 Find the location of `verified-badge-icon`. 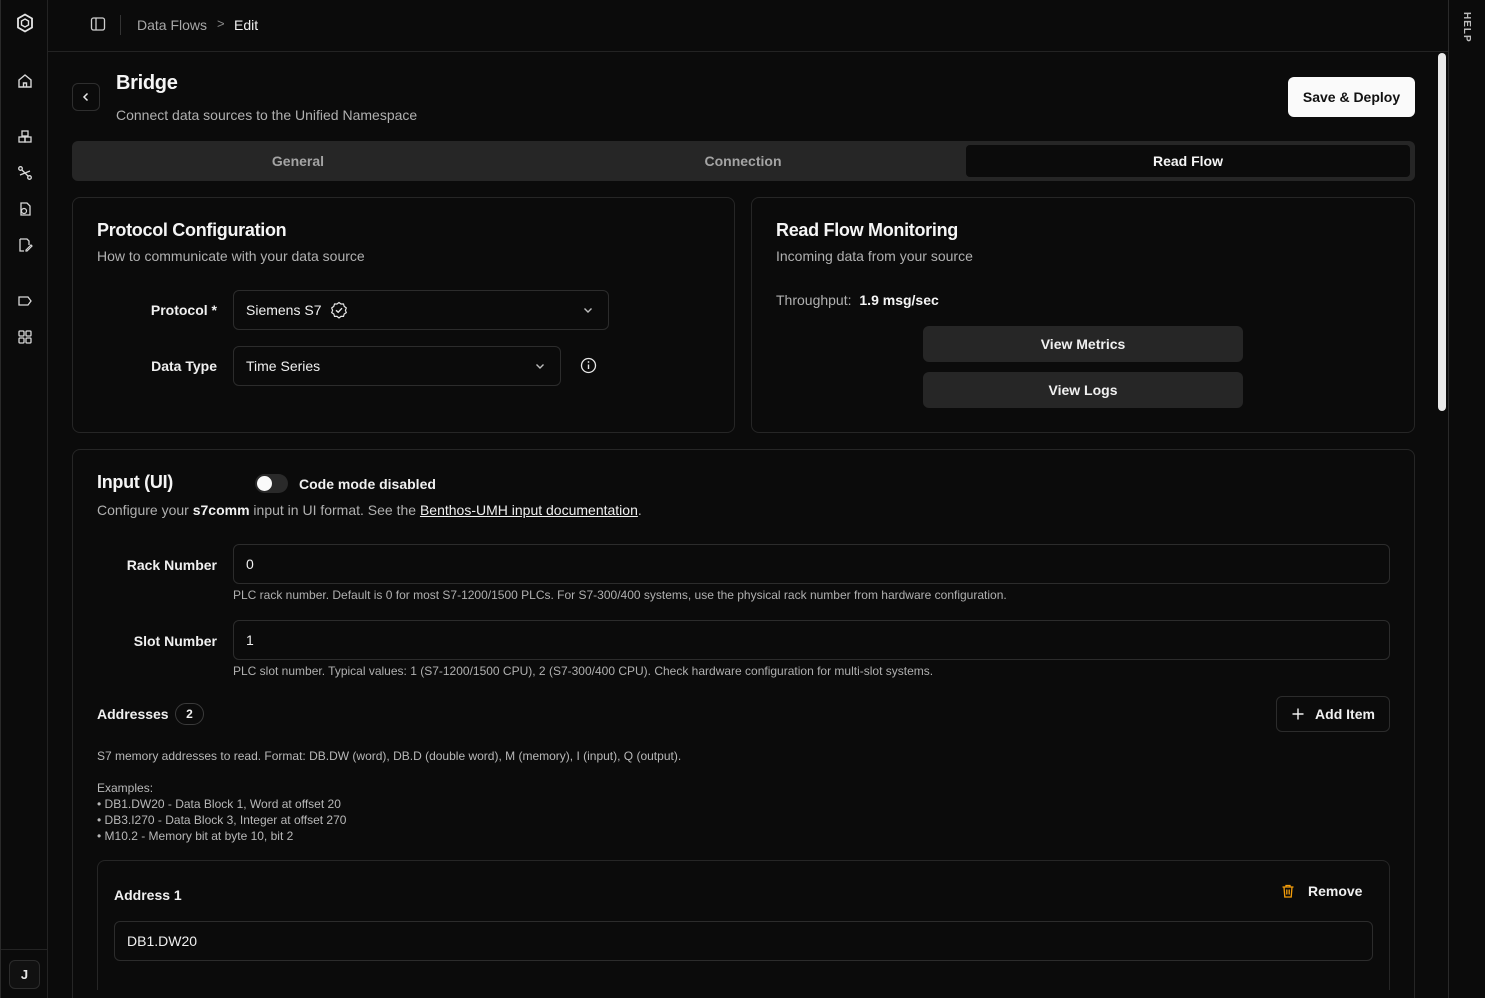

verified-badge-icon is located at coordinates (339, 310).